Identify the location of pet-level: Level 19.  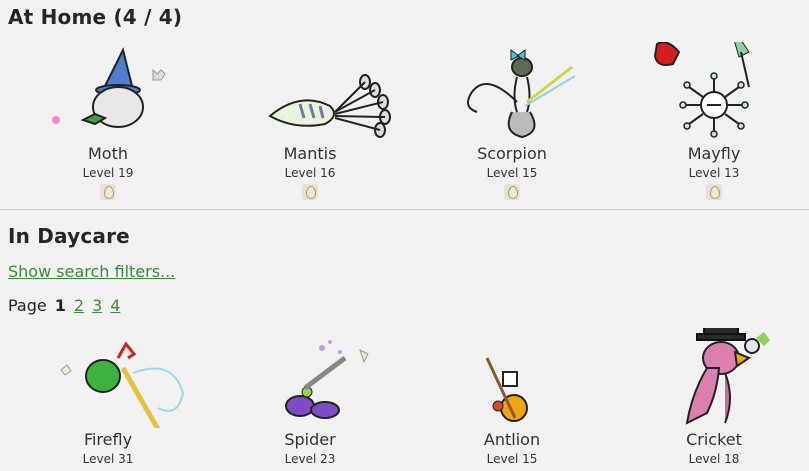
(108, 173).